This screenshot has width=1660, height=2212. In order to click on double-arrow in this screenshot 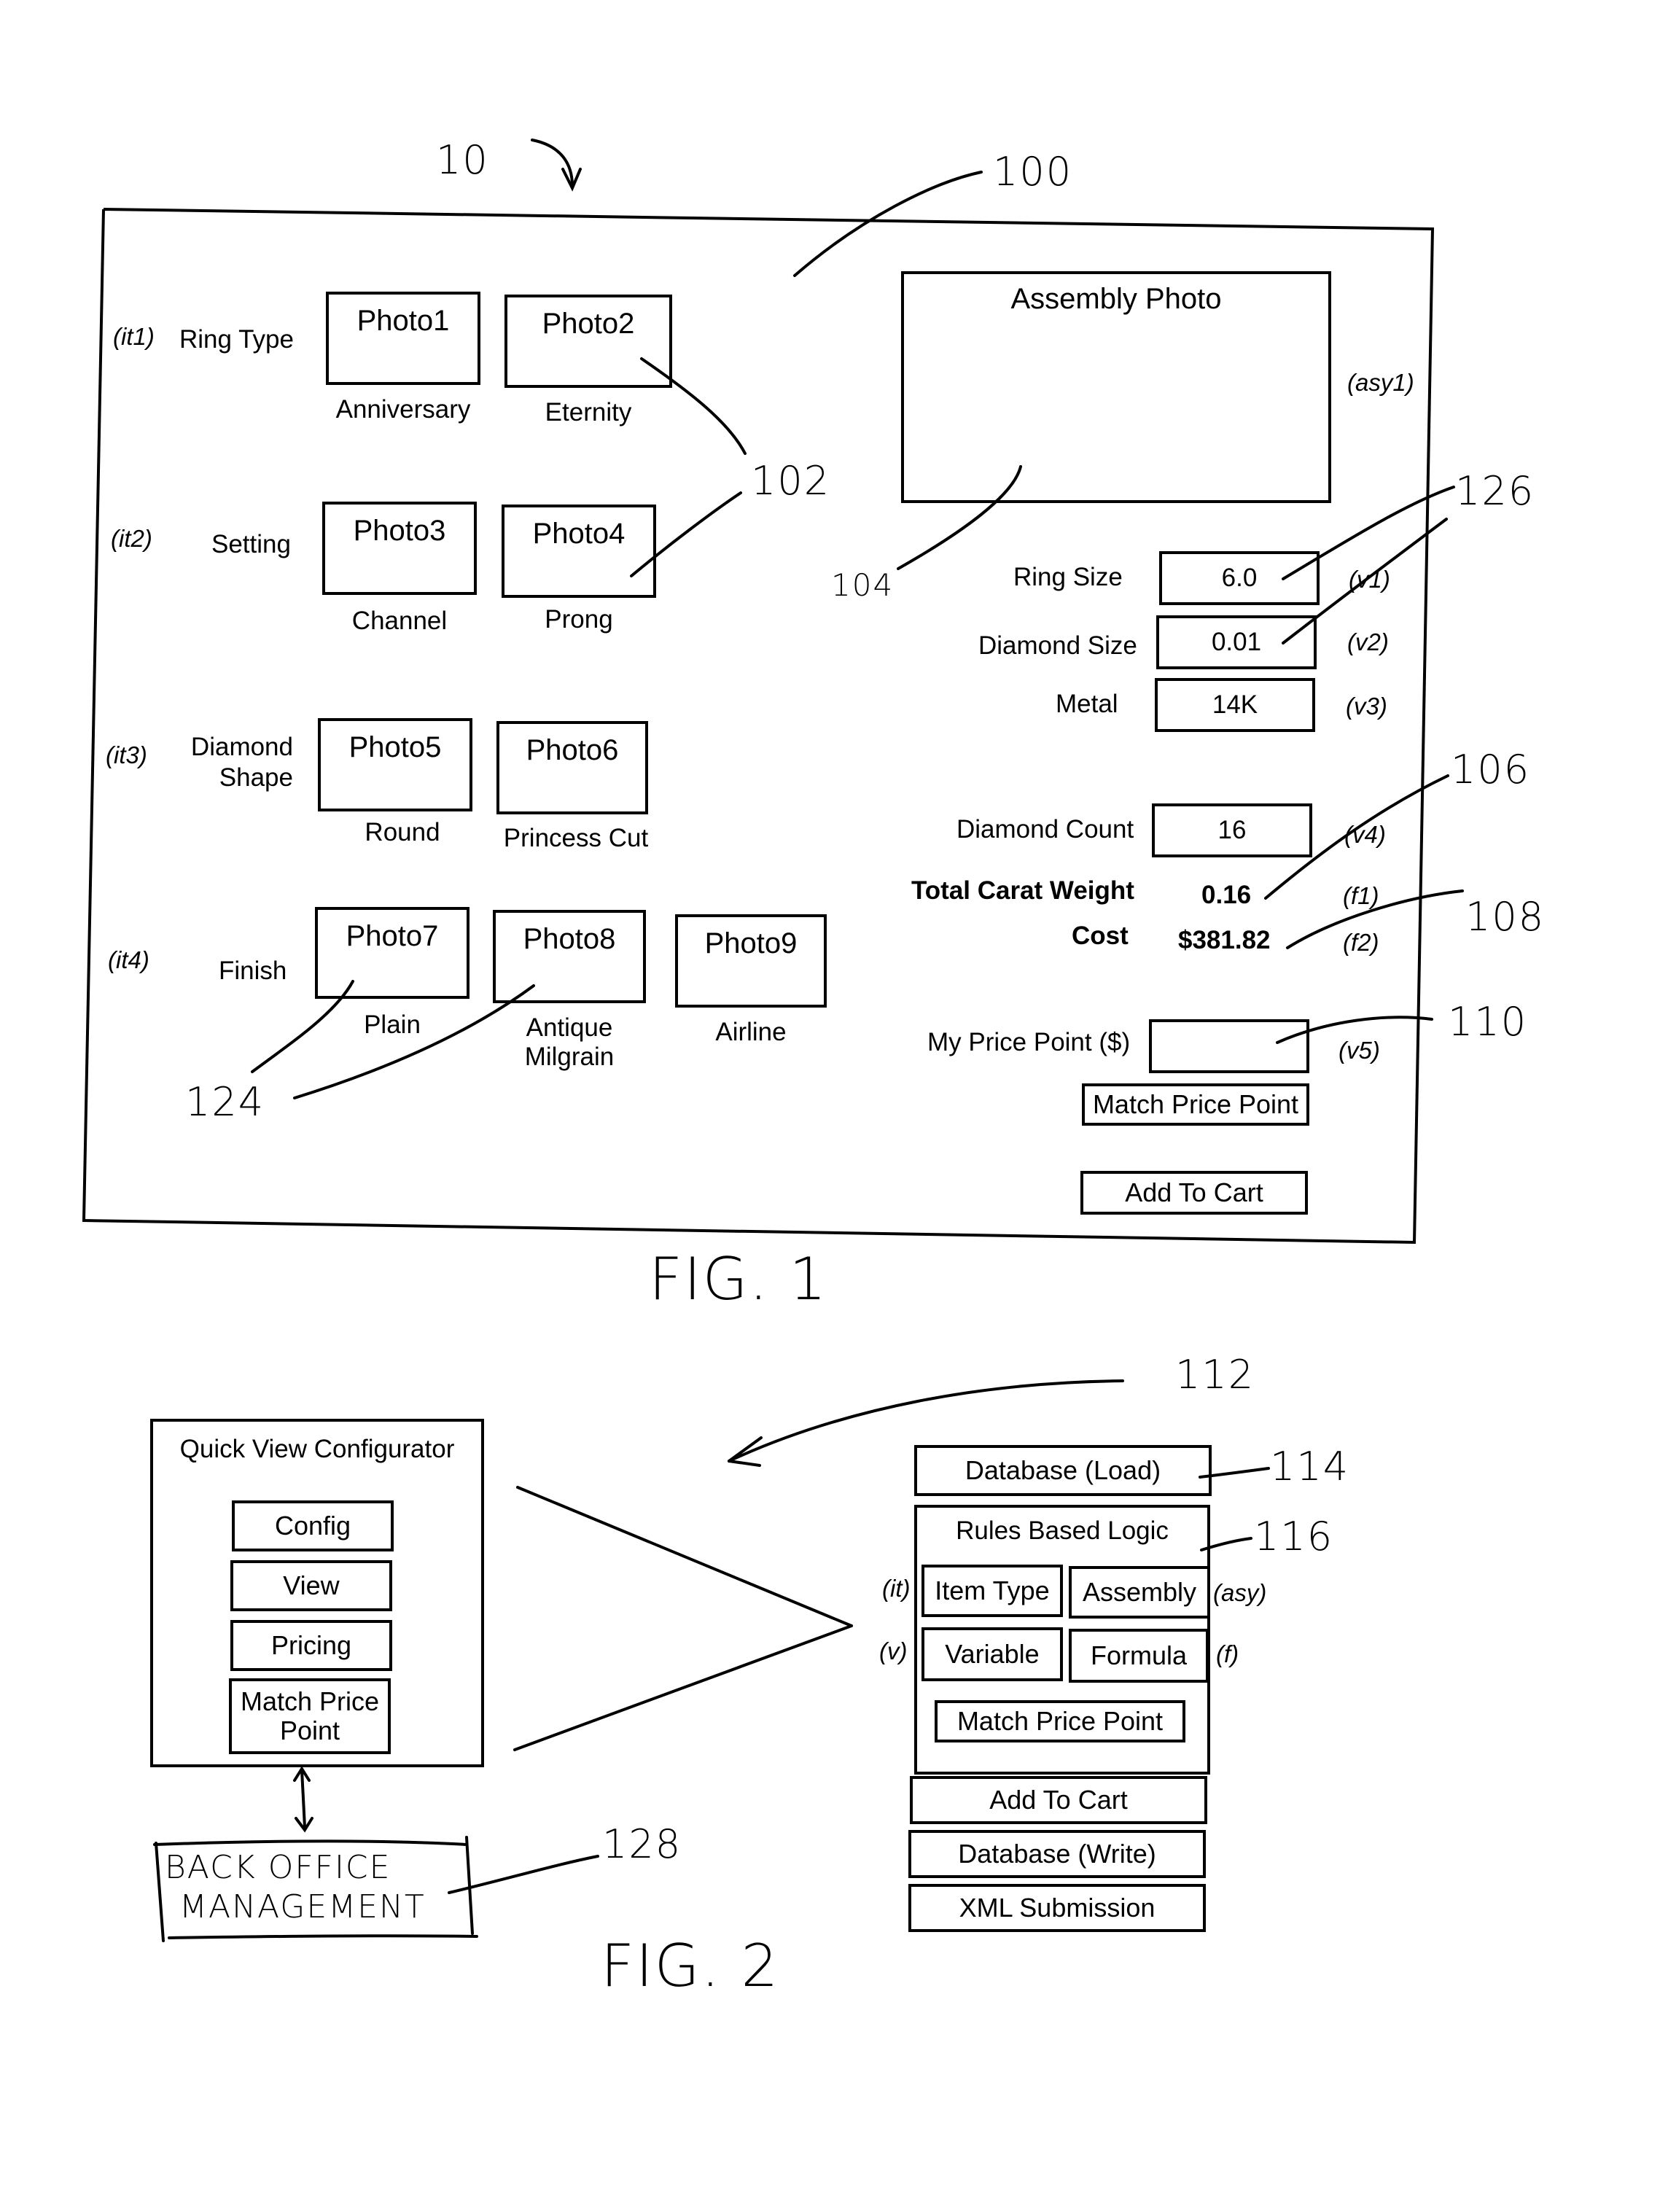, I will do `click(303, 1799)`.